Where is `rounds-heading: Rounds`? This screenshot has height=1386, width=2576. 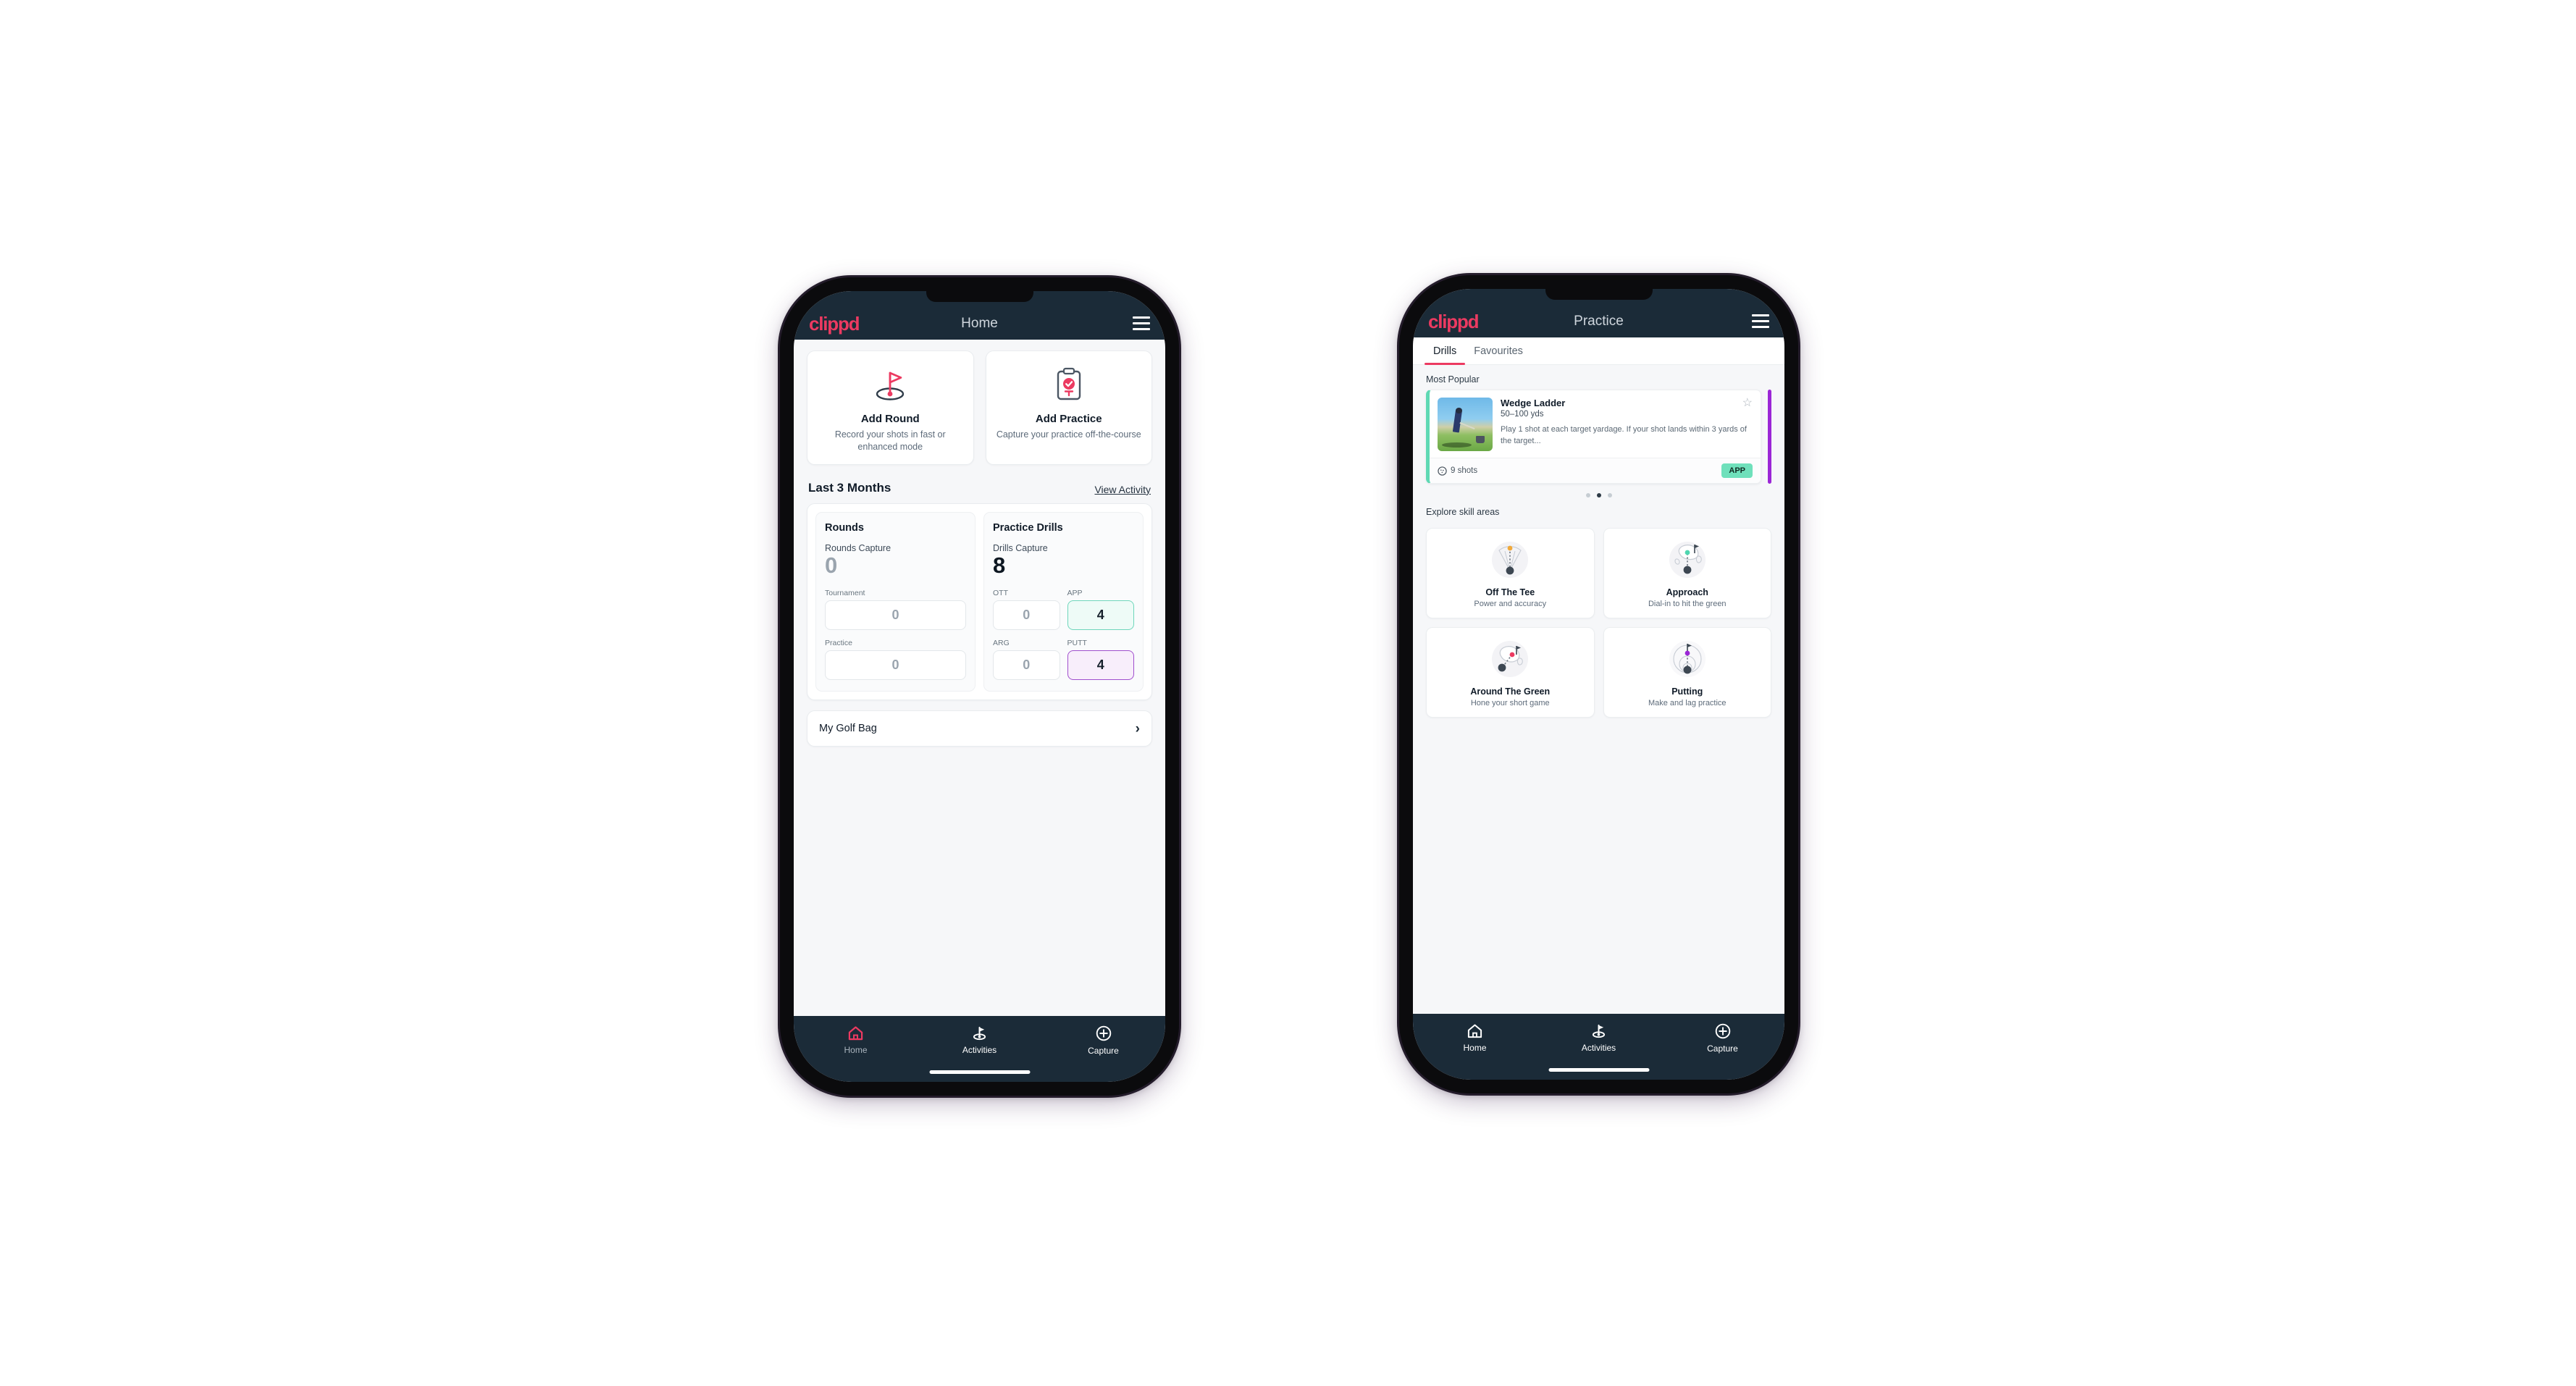 rounds-heading: Rounds is located at coordinates (844, 527).